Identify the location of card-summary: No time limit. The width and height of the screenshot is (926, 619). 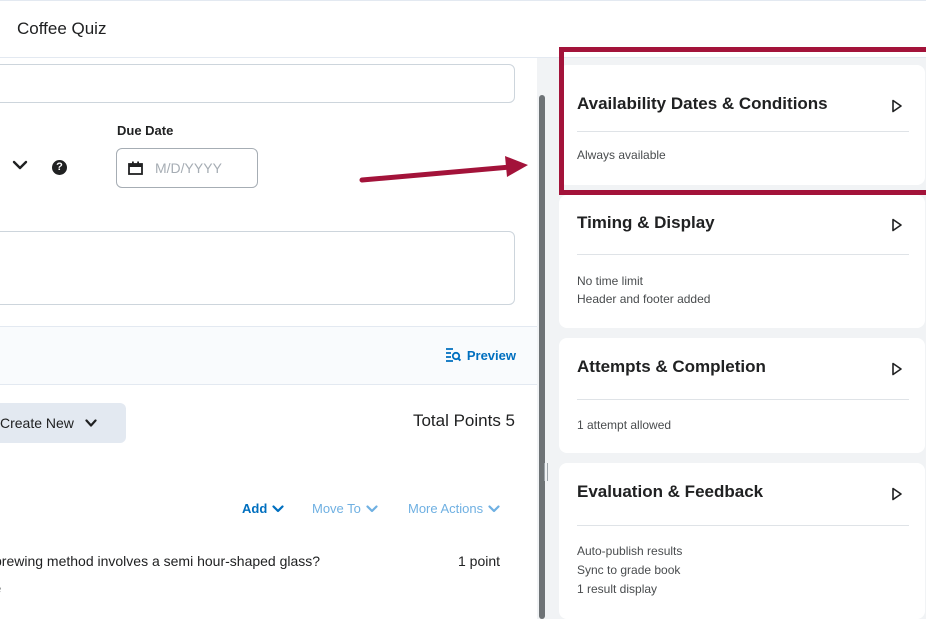
(610, 281).